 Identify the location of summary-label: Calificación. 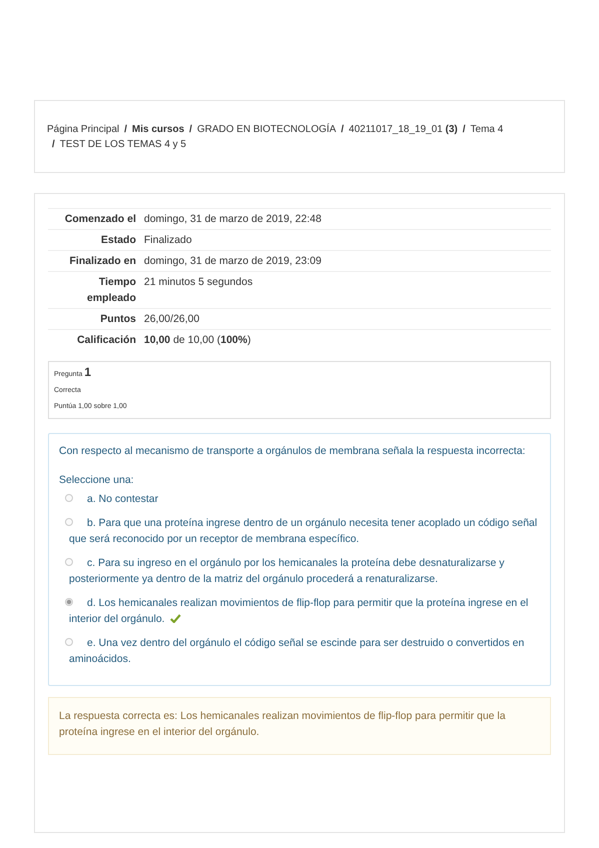
(96, 340).